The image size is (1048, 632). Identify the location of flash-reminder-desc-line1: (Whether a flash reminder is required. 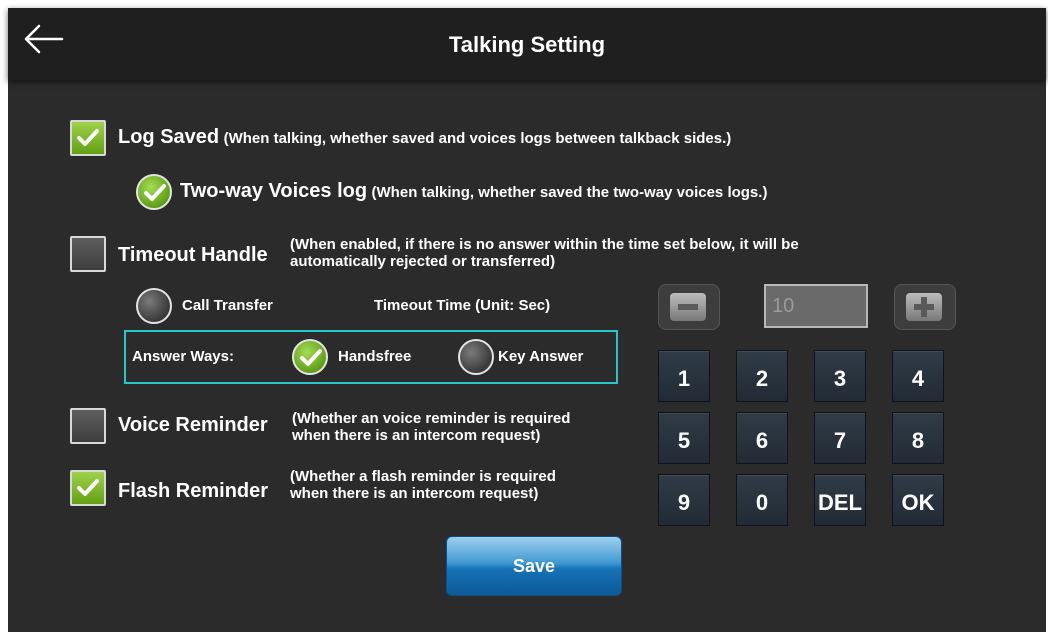
(423, 476).